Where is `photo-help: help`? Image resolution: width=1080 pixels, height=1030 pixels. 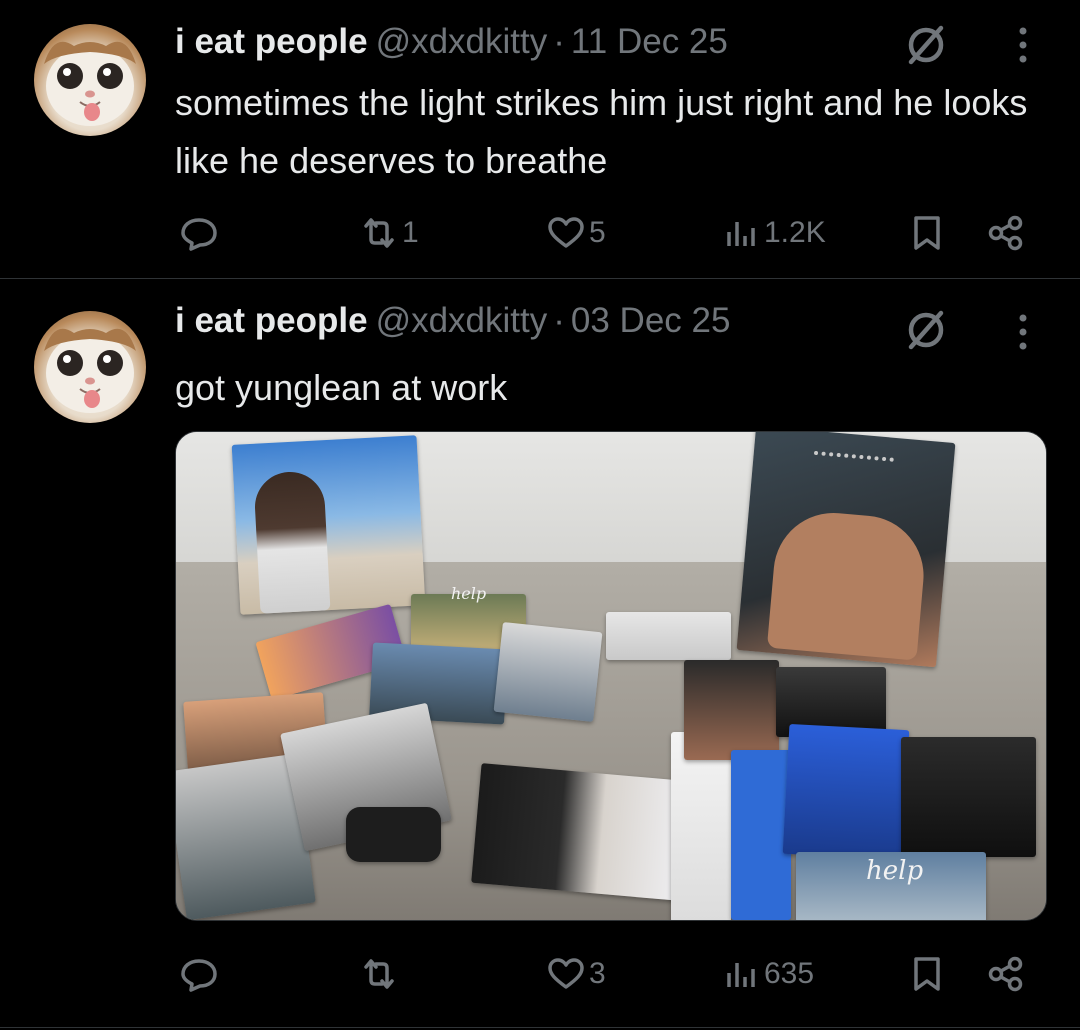 photo-help: help is located at coordinates (891, 886).